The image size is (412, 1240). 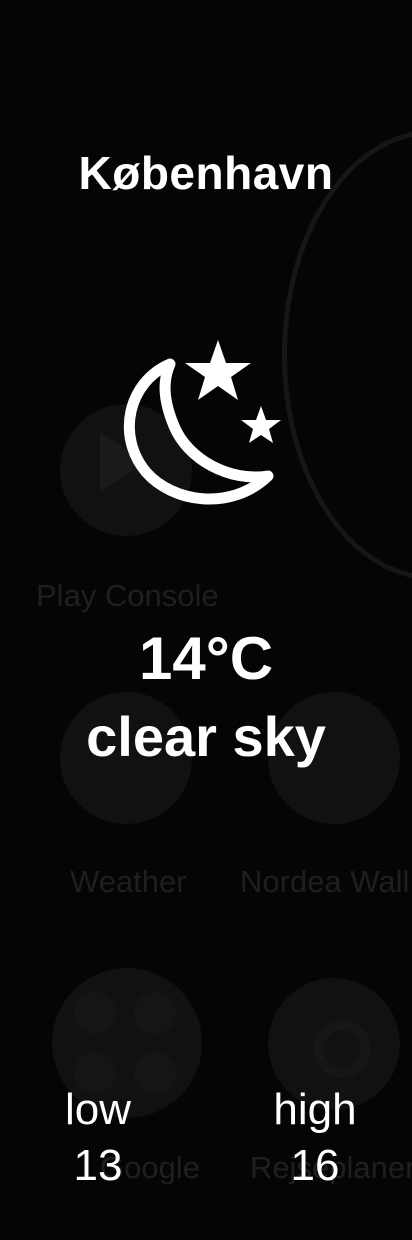 What do you see at coordinates (206, 173) in the screenshot?
I see `city-name: København` at bounding box center [206, 173].